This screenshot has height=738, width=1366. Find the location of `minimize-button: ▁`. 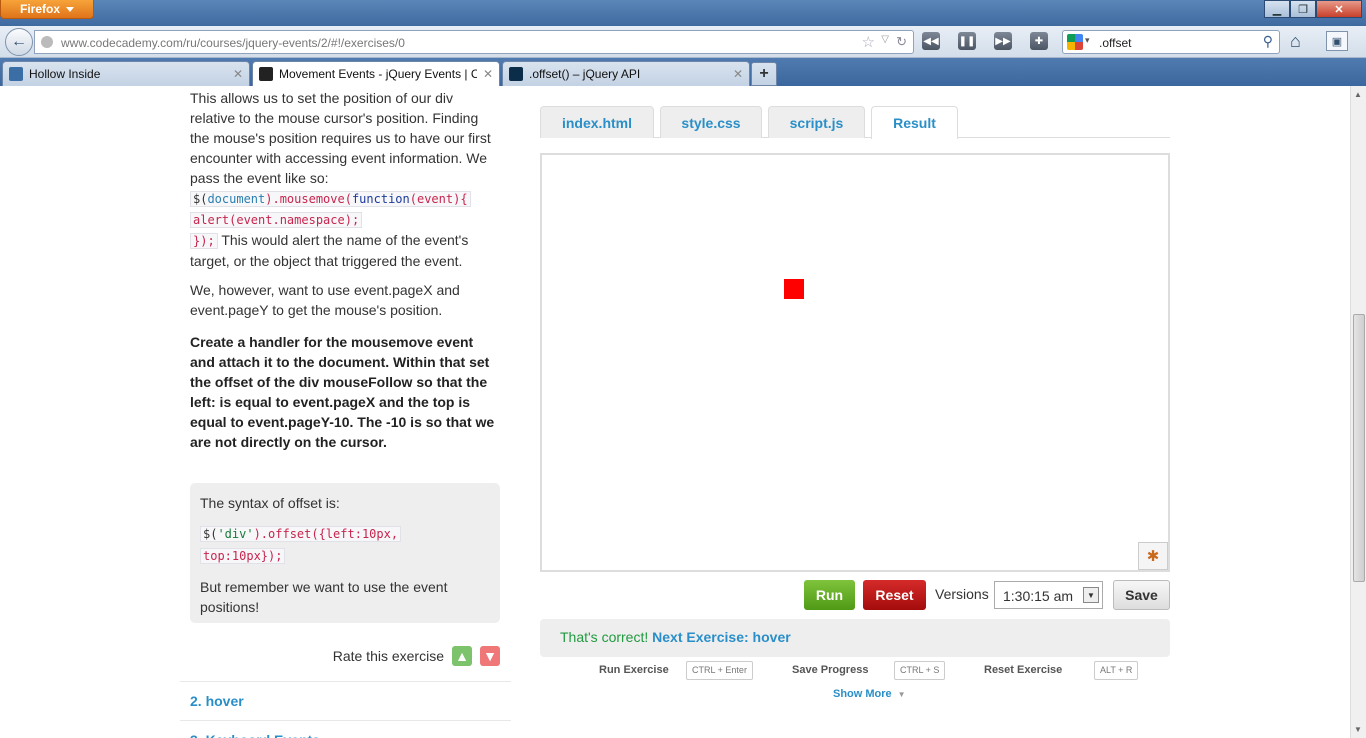

minimize-button: ▁ is located at coordinates (1277, 9).